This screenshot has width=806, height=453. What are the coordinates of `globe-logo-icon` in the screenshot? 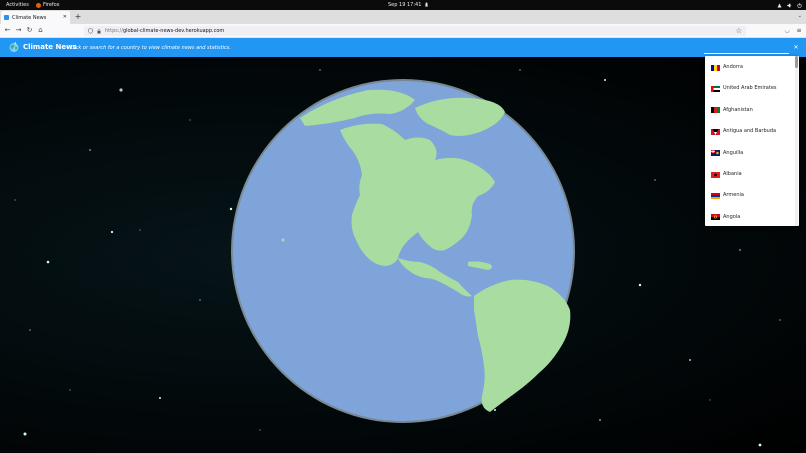 It's located at (14, 47).